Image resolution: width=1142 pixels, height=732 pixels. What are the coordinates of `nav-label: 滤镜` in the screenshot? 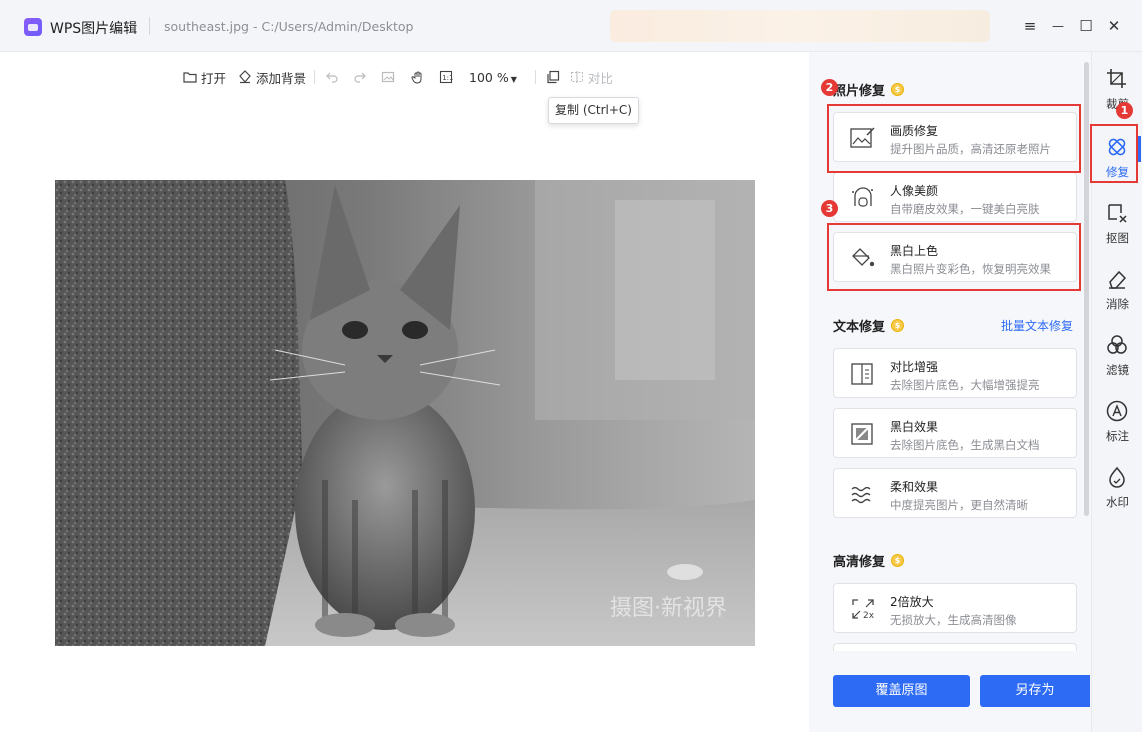 It's located at (1117, 370).